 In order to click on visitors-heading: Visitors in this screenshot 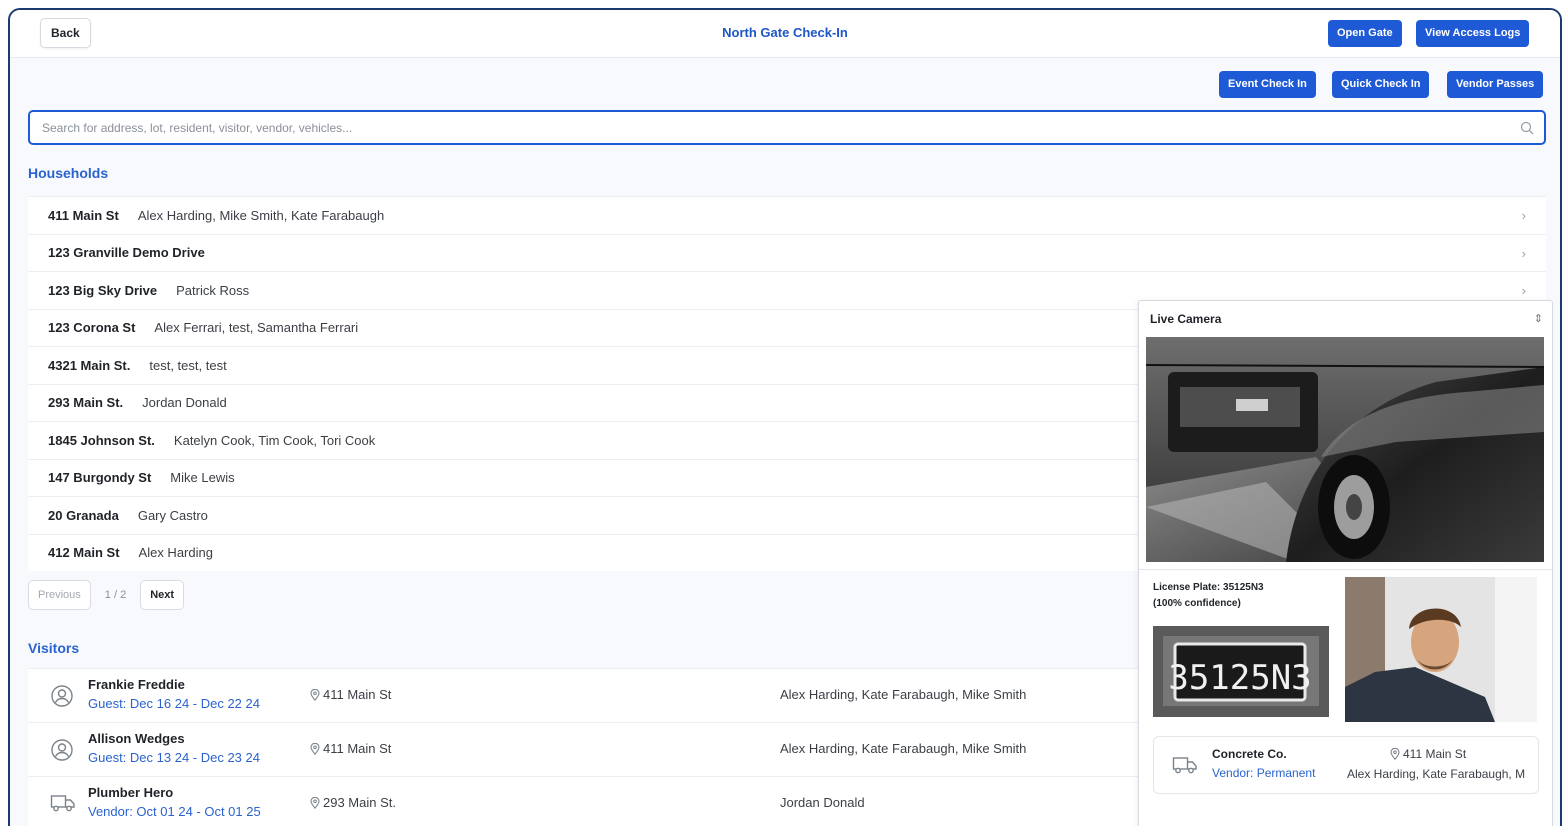, I will do `click(54, 648)`.